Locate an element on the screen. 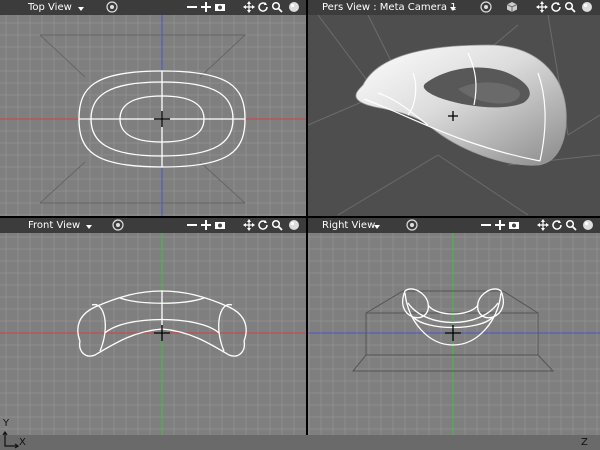 The height and width of the screenshot is (450, 600). axis-status-bar: X Z is located at coordinates (300, 442).